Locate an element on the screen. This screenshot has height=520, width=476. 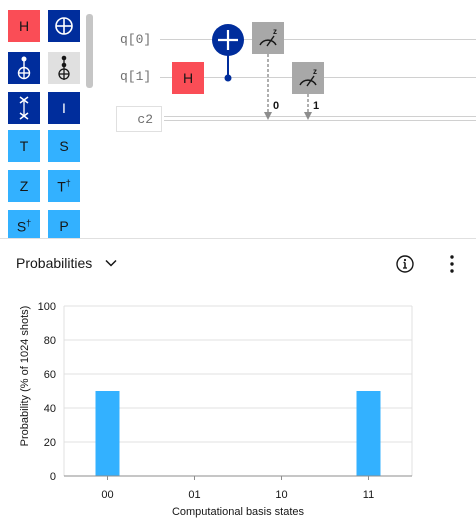
palette-scrollbar is located at coordinates (89, 51).